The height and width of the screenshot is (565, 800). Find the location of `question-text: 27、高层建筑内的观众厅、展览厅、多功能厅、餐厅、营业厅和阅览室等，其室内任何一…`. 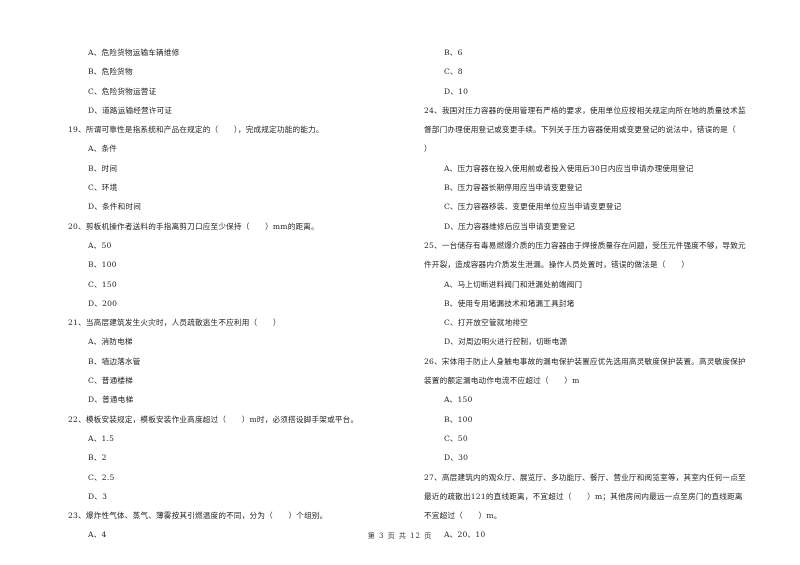

question-text: 27、高层建筑内的观众厅、展览厅、多功能厅、餐厅、营业厅和阅览室等，其室内任何一… is located at coordinates (585, 477).